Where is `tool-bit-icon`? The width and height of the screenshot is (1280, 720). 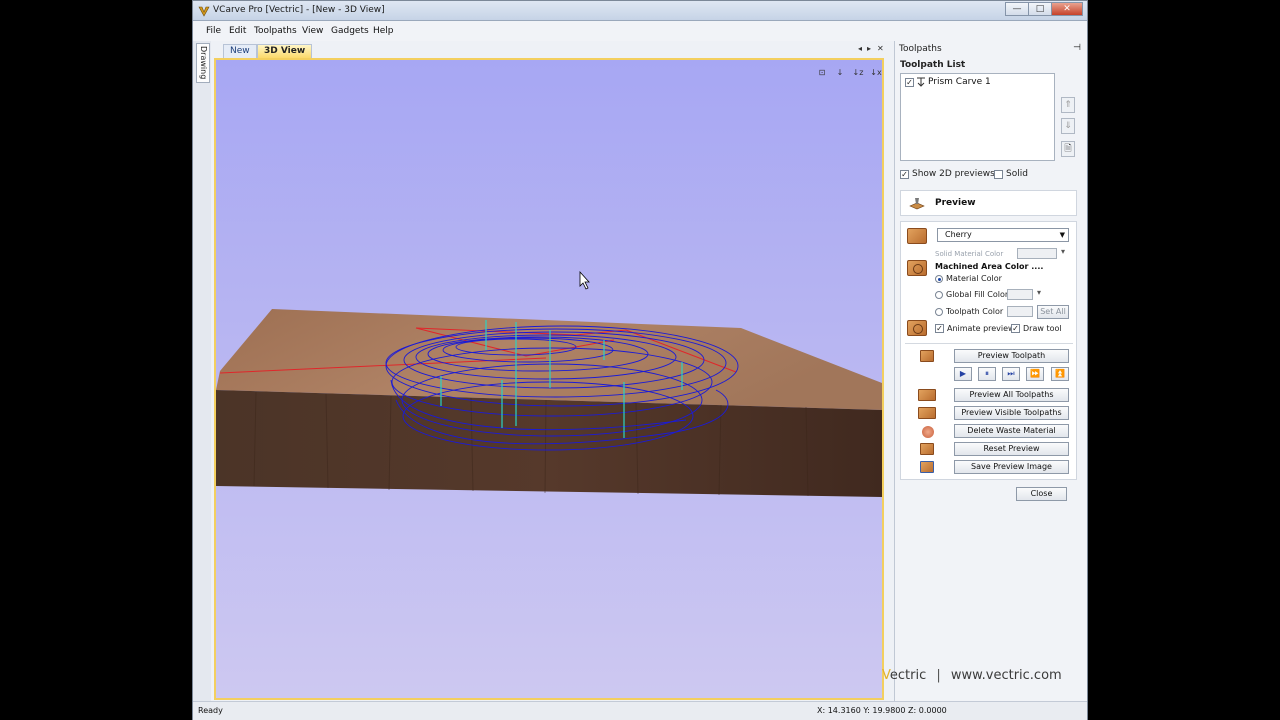
tool-bit-icon is located at coordinates (921, 82).